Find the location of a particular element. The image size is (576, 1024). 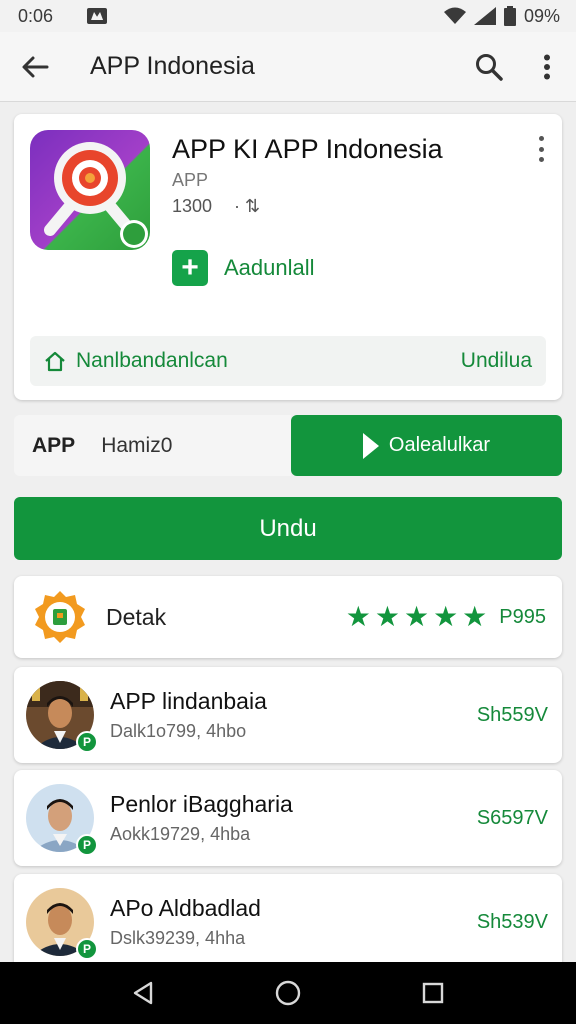

list-item-subtitle: Dalk1o799, 4hbo is located at coordinates (178, 731).